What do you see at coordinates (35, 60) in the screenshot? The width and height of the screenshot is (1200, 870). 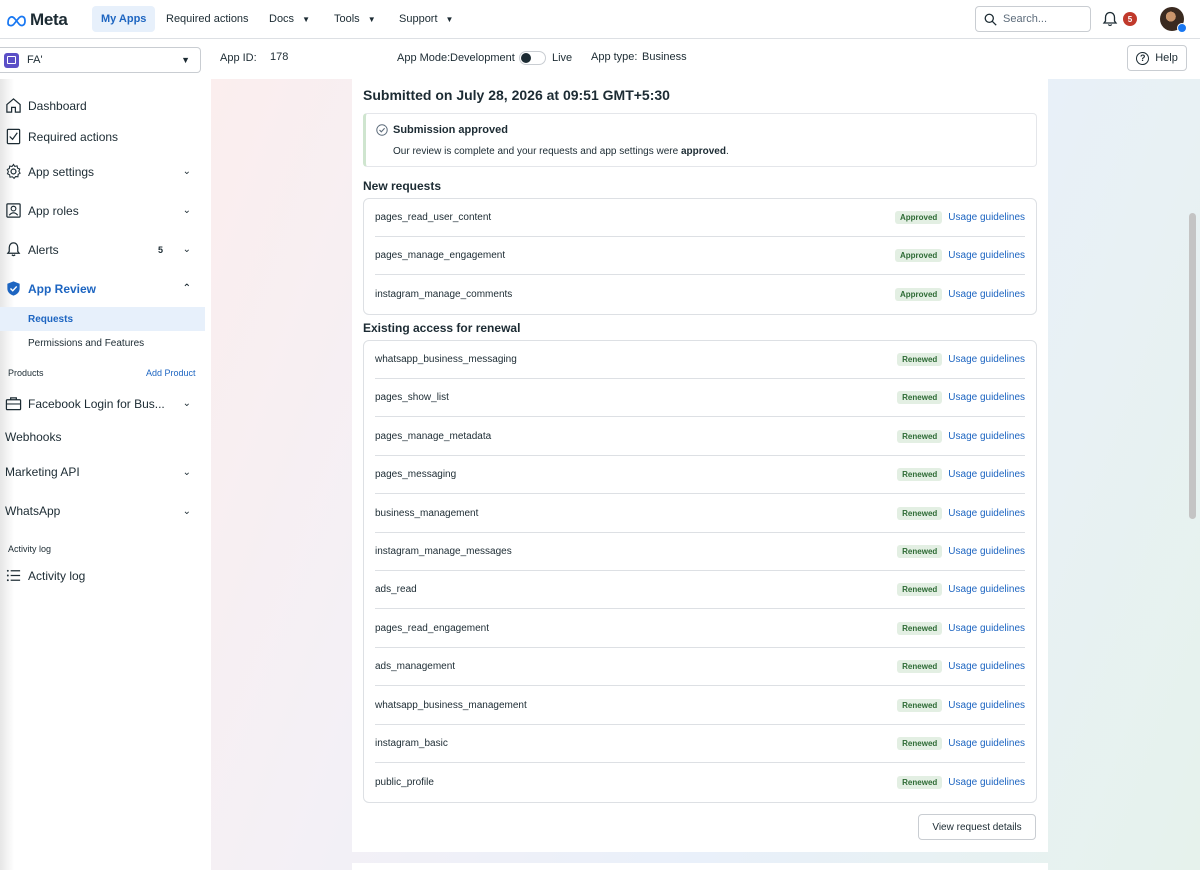 I see `app-name: FA'` at bounding box center [35, 60].